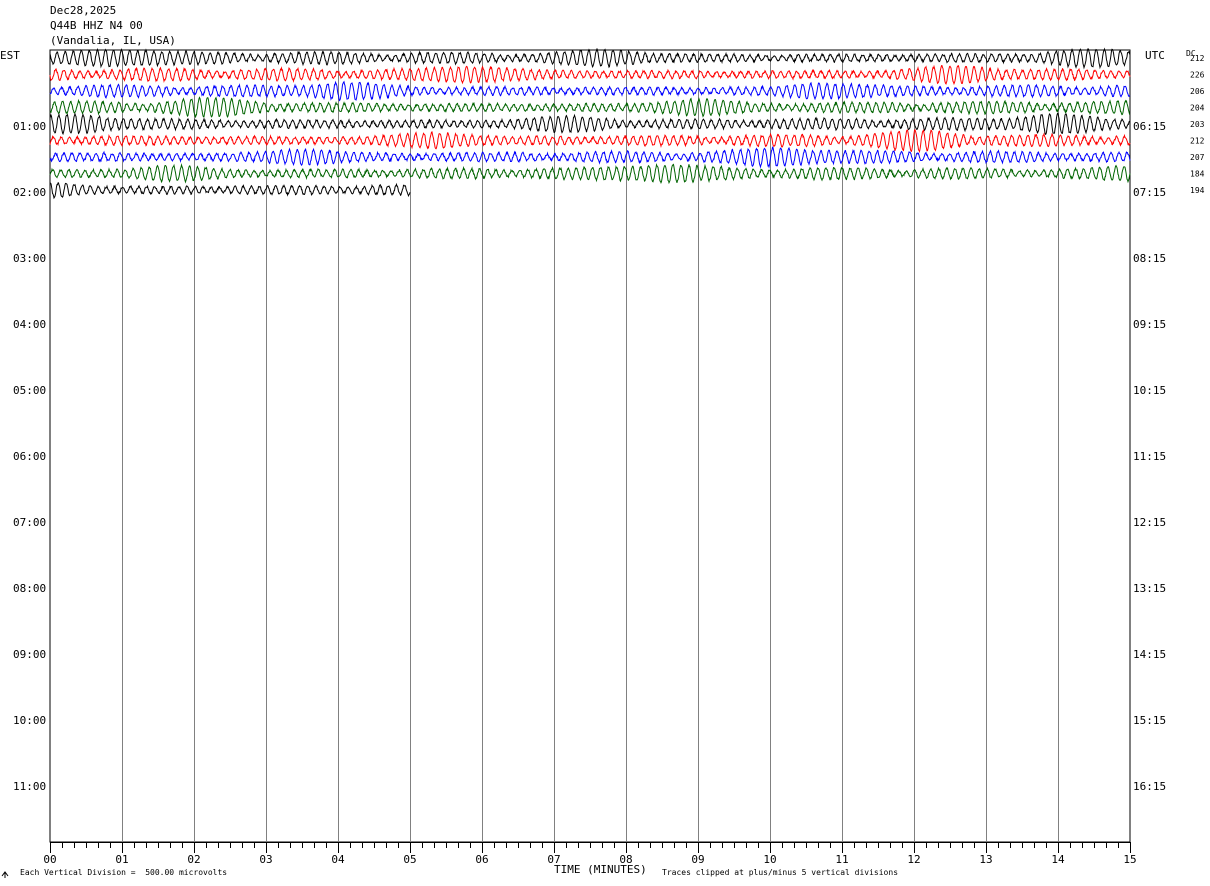 The height and width of the screenshot is (886, 1210). What do you see at coordinates (1149, 654) in the screenshot?
I see `hour-label-utc: 14:15` at bounding box center [1149, 654].